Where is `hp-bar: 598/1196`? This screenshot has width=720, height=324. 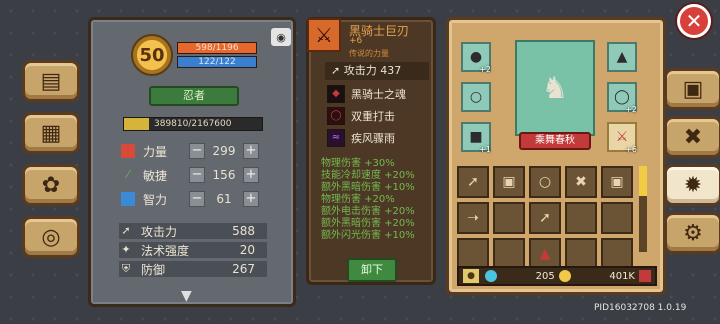 hp-bar: 598/1196 is located at coordinates (217, 48).